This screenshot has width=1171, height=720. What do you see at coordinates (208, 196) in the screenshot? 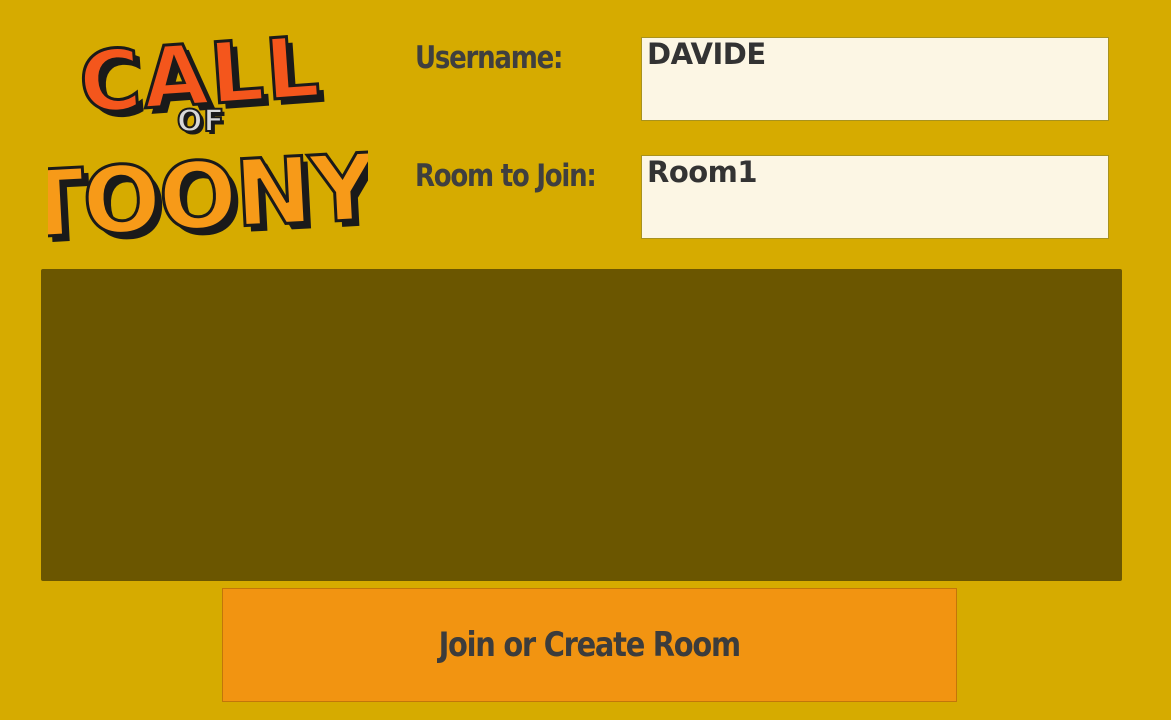
I see `logo-line3: TOONY` at bounding box center [208, 196].